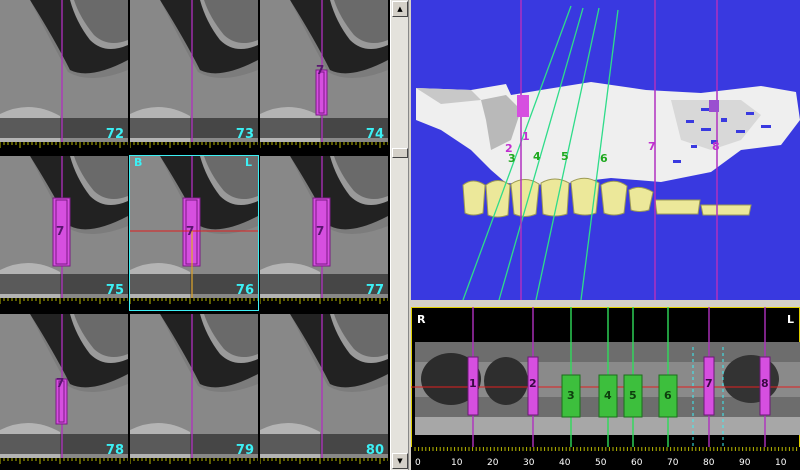  Describe the element at coordinates (512, 158) in the screenshot. I see `implant-label-3: 3` at that location.